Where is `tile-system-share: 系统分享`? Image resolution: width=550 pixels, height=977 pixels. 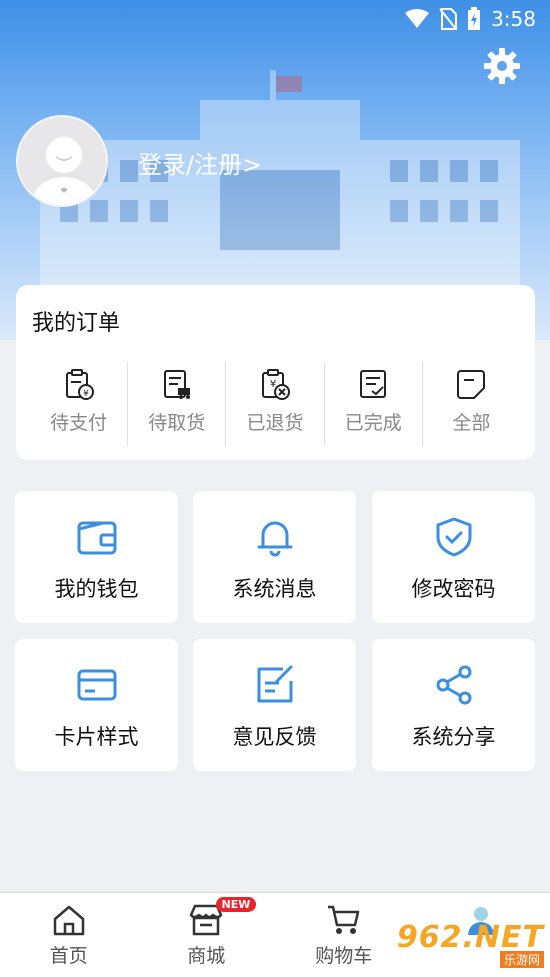
tile-system-share: 系统分享 is located at coordinates (453, 705).